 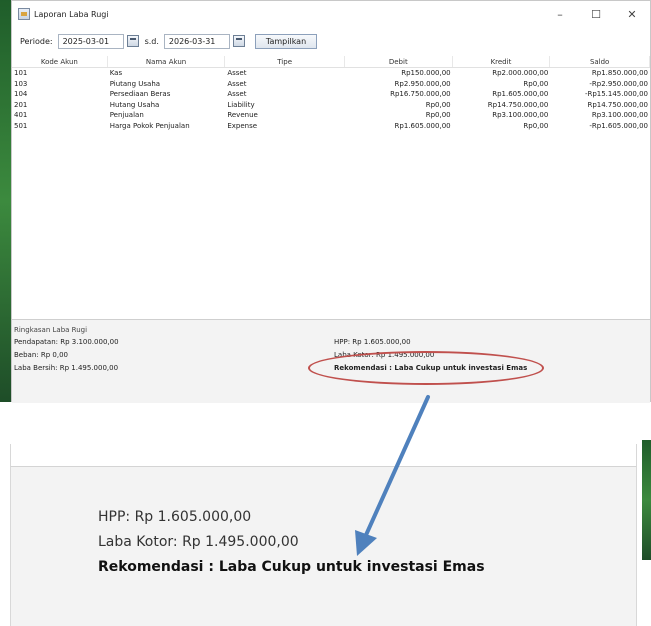 I want to click on maximize-button: ☐, so click(x=596, y=14).